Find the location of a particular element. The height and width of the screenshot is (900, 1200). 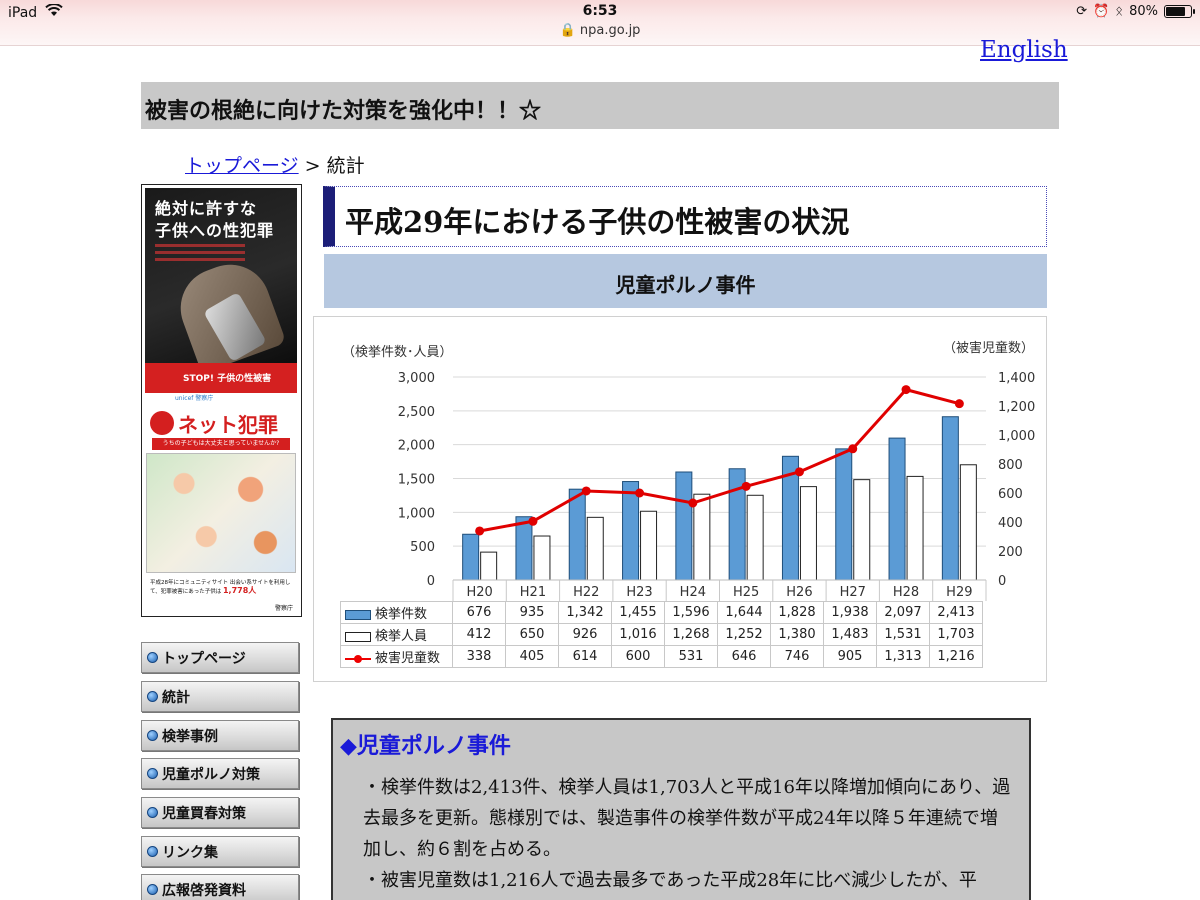

left-tick-label: 2,000 is located at coordinates (416, 446).